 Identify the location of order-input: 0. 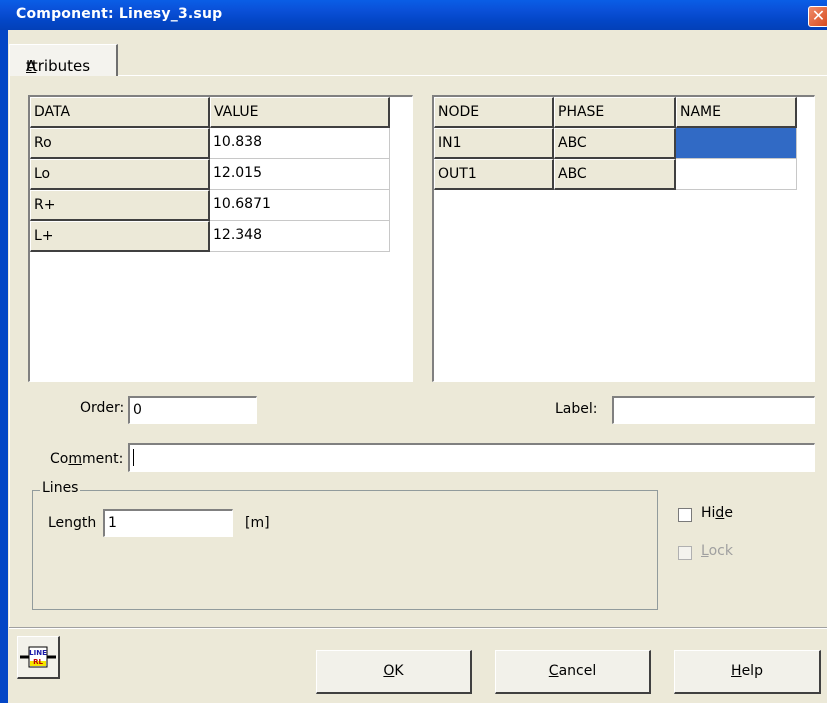
(192, 410).